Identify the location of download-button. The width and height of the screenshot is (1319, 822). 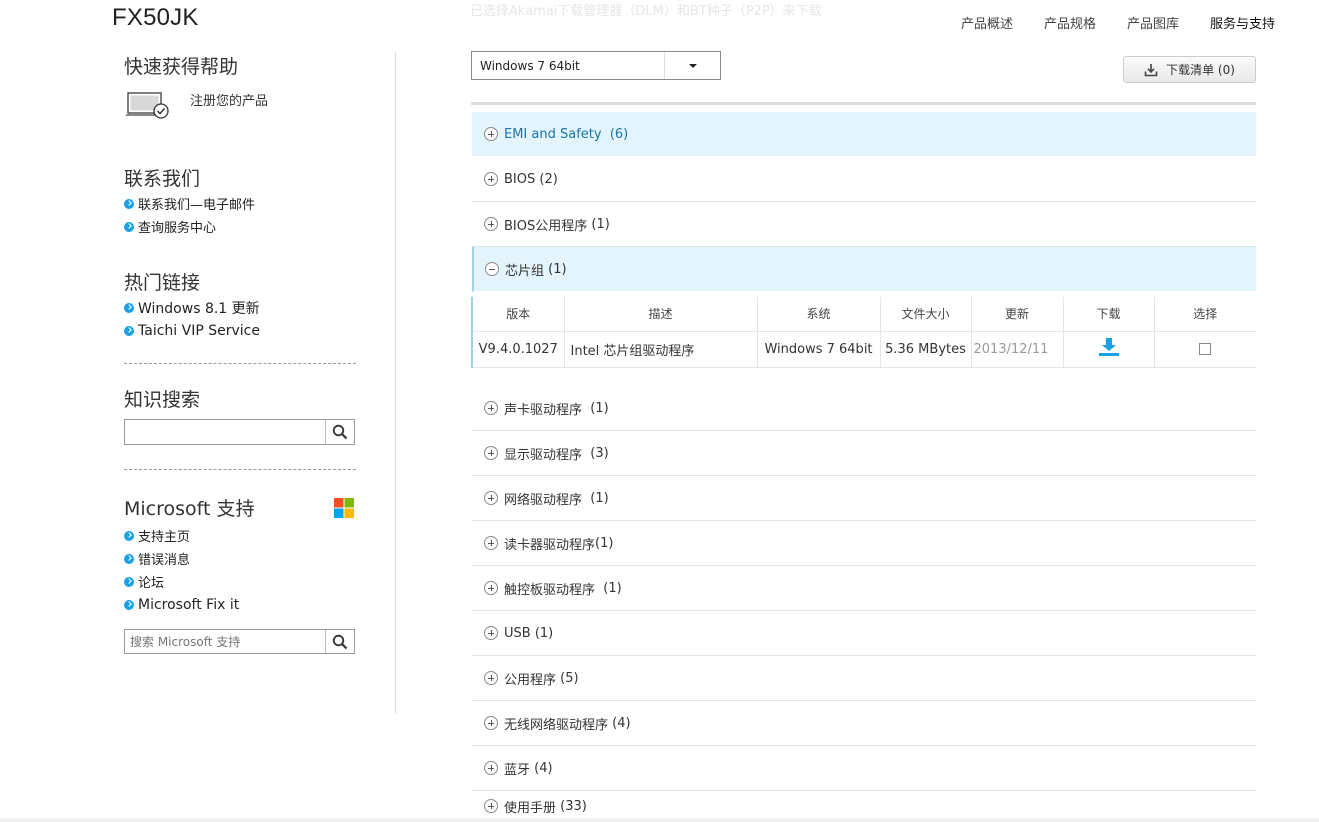
(1109, 349).